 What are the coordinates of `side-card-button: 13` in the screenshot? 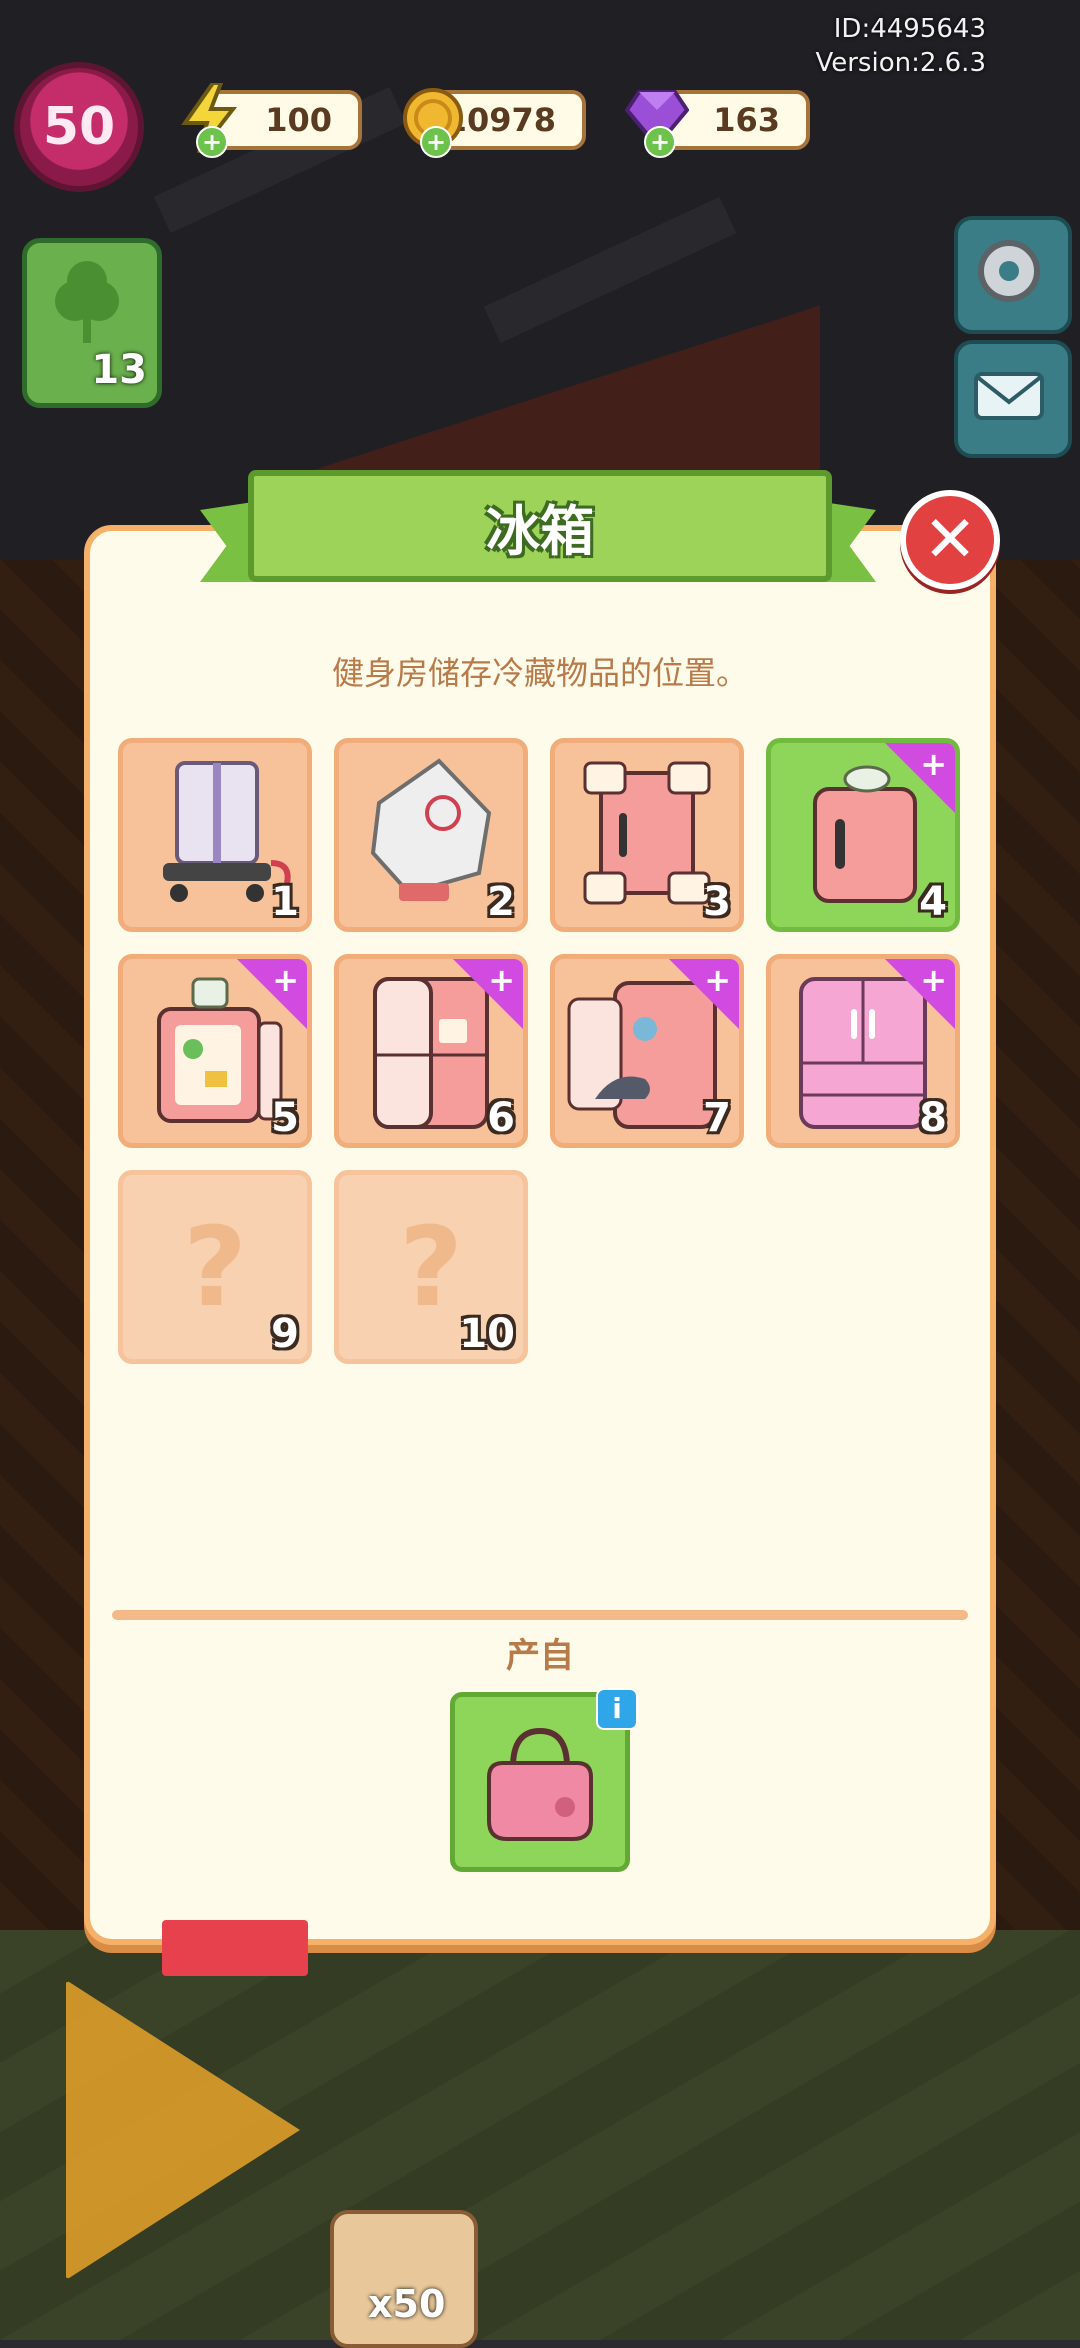 It's located at (92, 323).